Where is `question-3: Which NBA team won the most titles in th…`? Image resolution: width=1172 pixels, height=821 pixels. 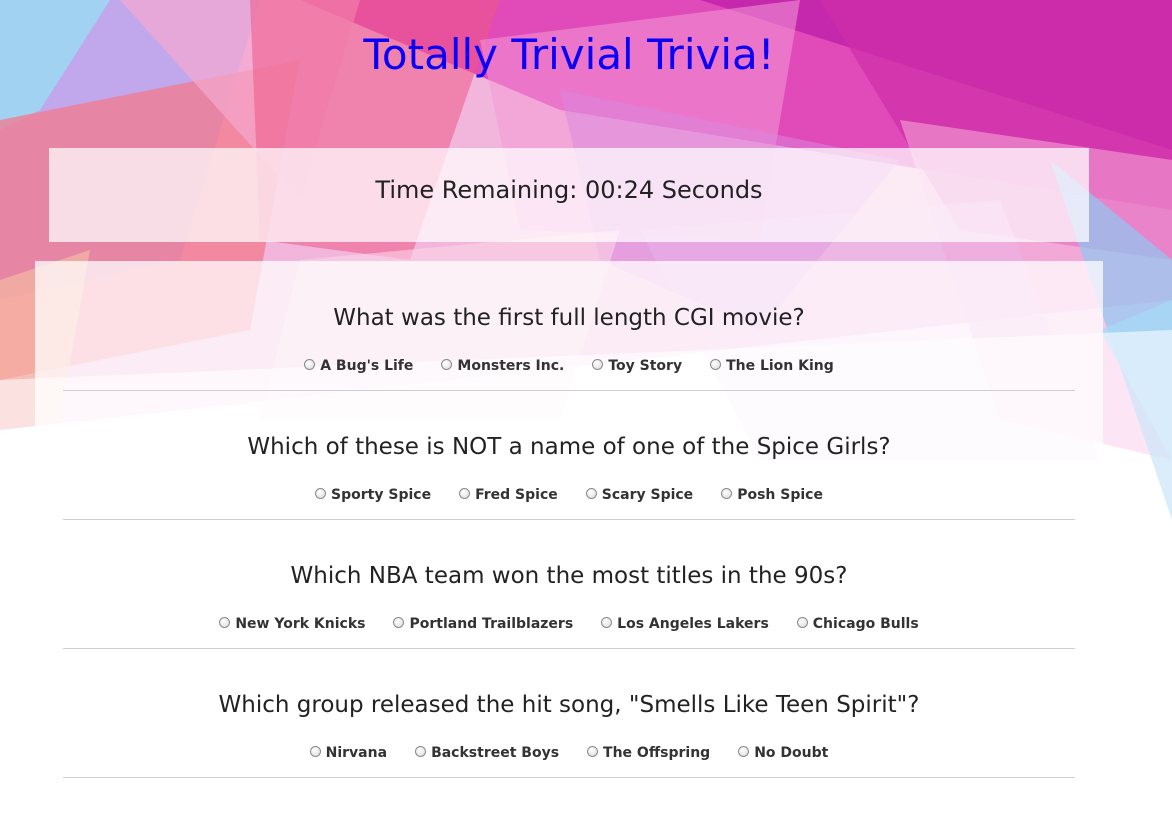 question-3: Which NBA team won the most titles in th… is located at coordinates (569, 584).